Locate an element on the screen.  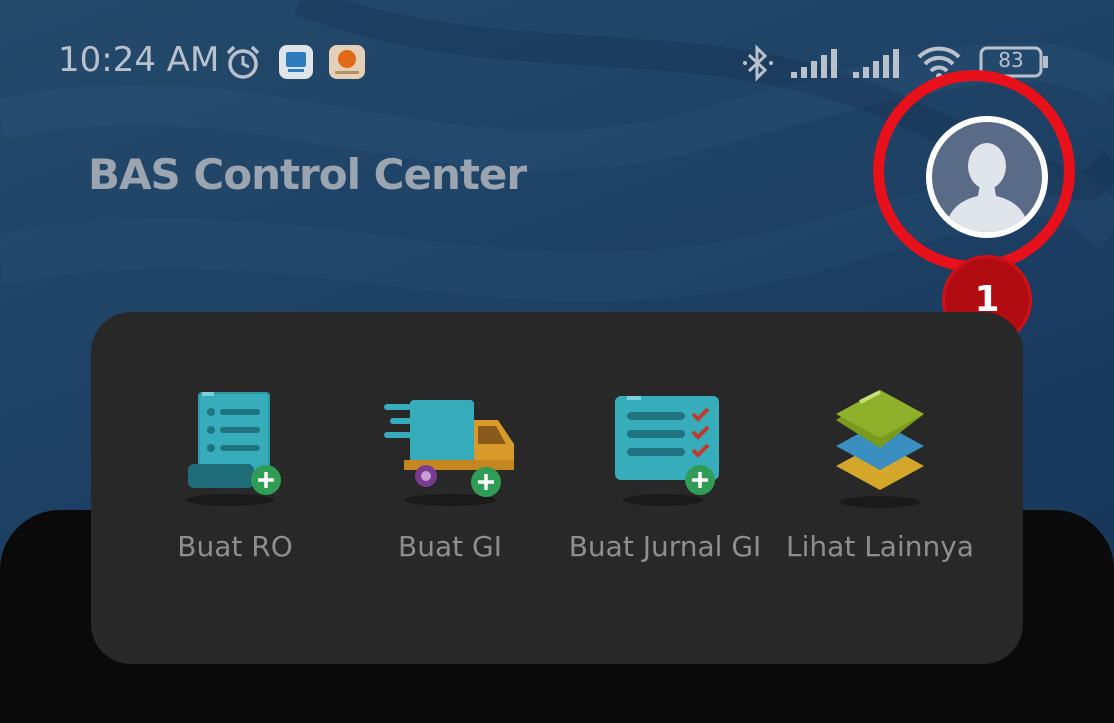
quick-action-buat-ro: Buat RO is located at coordinates (235, 474).